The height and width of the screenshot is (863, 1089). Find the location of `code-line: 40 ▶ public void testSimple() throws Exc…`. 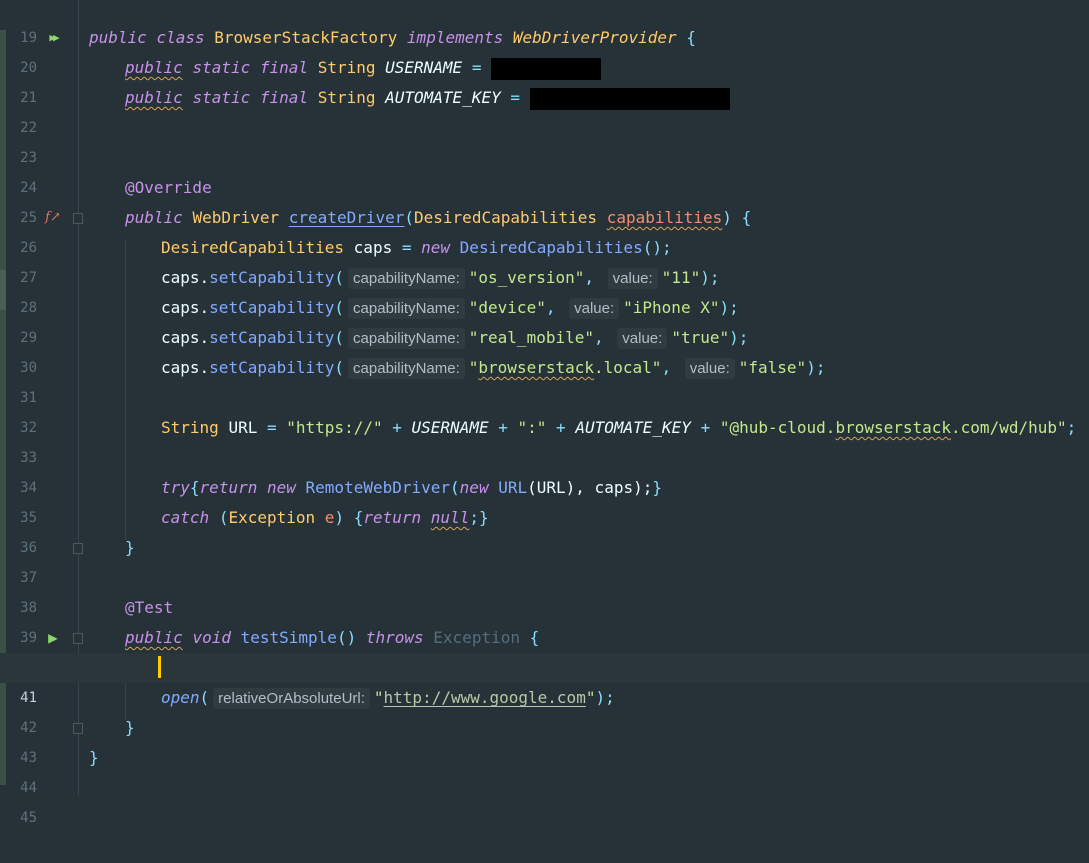

code-line: 40 ▶ public void testSimple() throws Exc… is located at coordinates (544, 649).